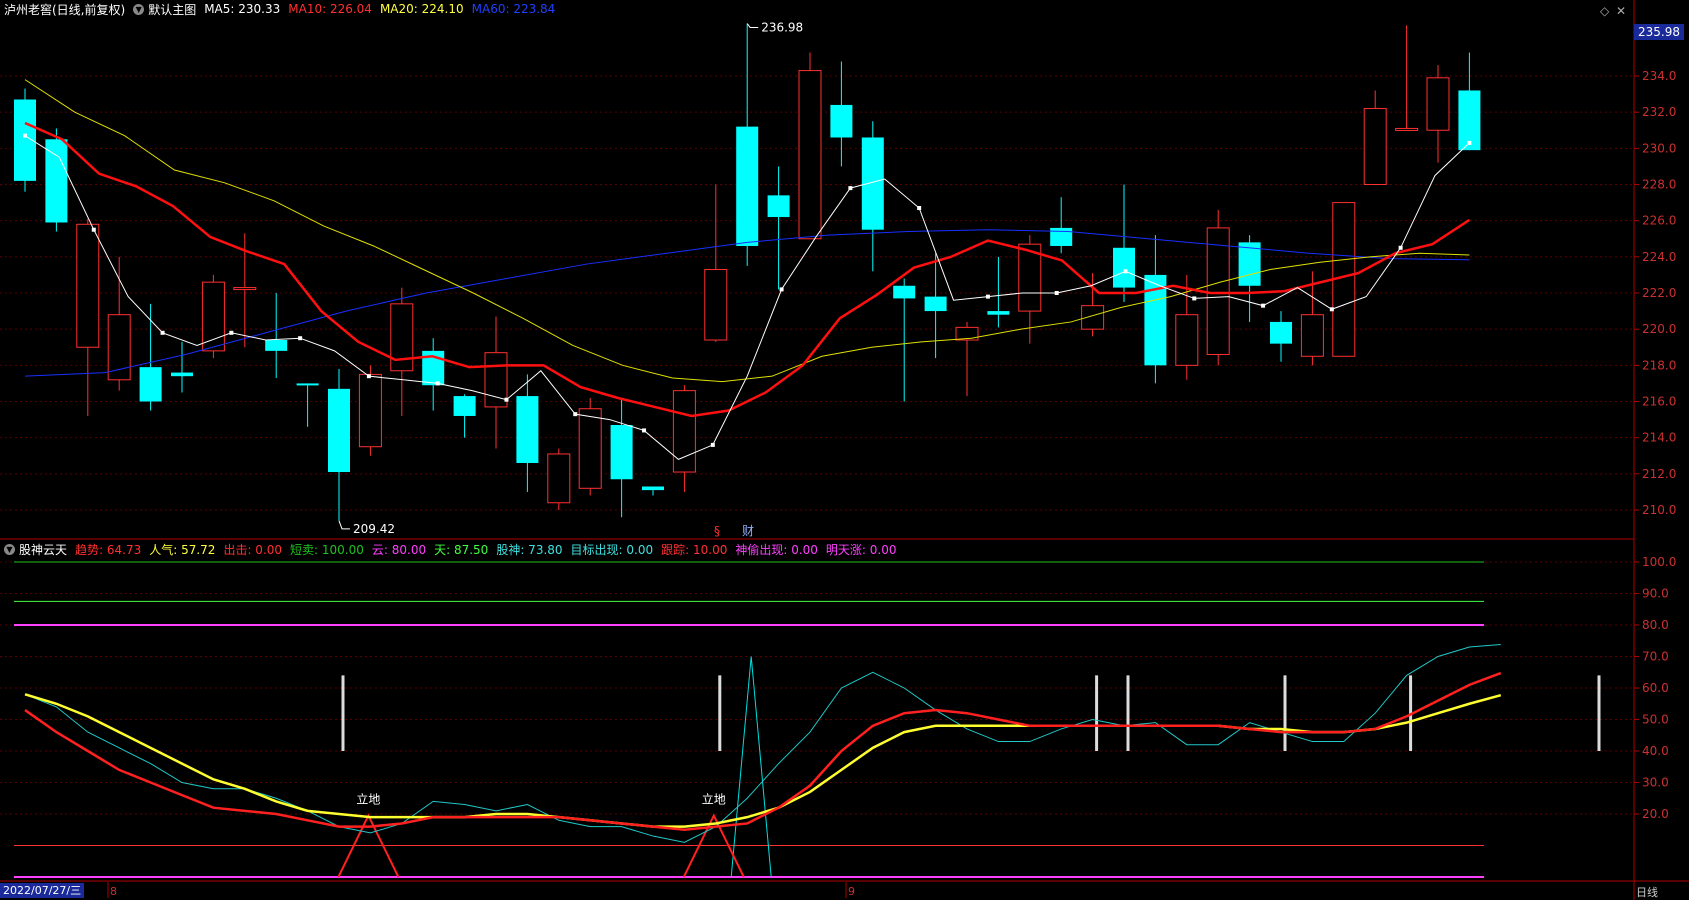 This screenshot has height=900, width=1689. I want to click on month-9-label: 9, so click(851, 891).